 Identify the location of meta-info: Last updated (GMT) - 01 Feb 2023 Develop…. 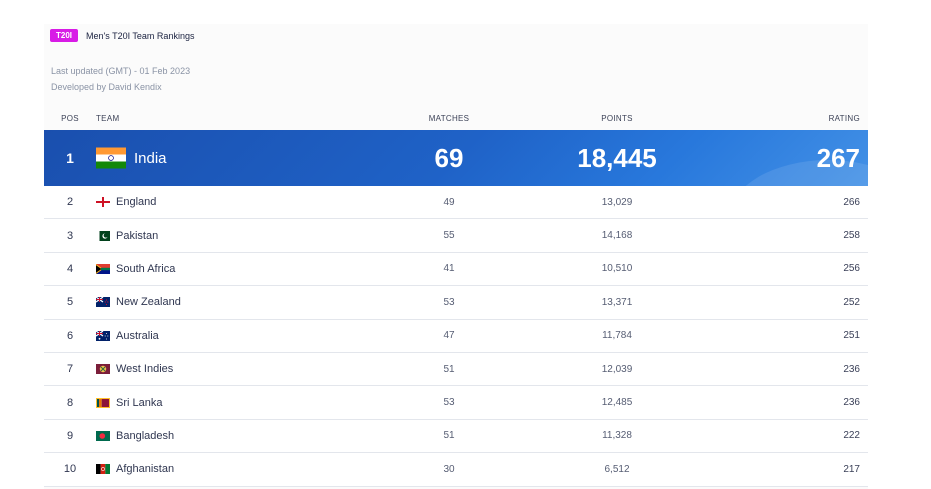
(120, 79).